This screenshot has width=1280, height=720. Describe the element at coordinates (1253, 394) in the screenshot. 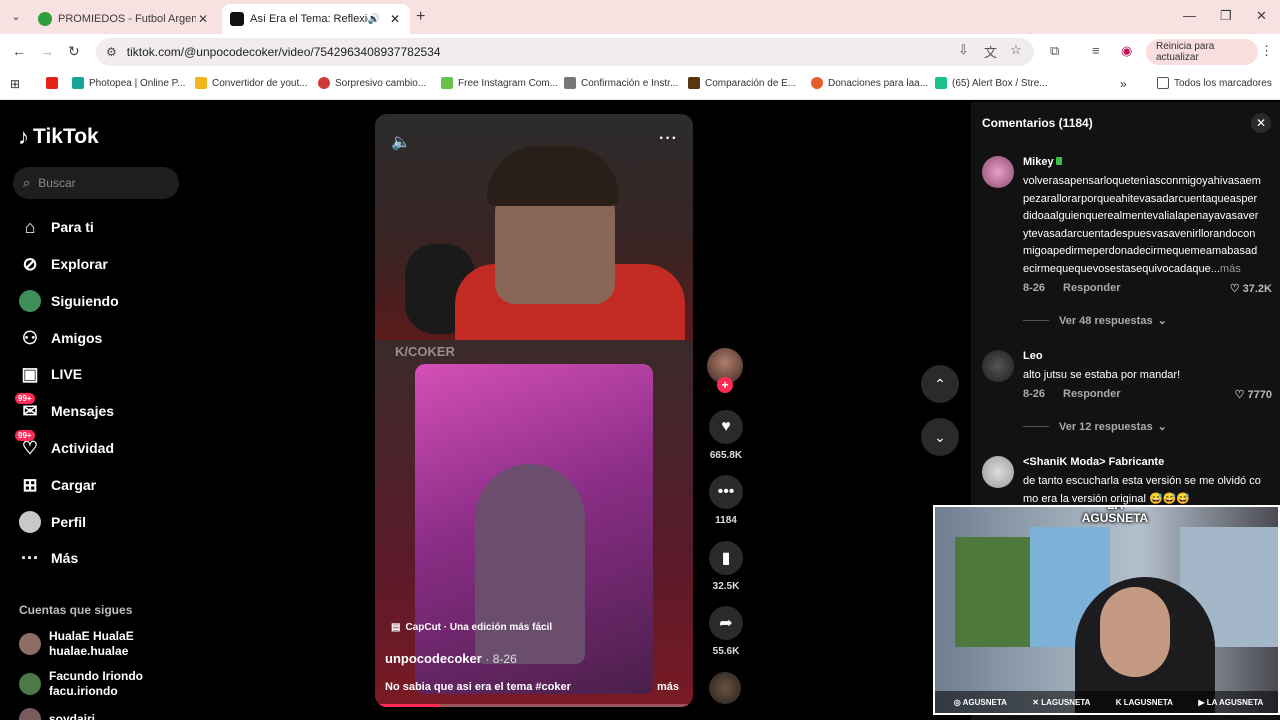

I see `comment-like-button: ♡ 7770` at that location.